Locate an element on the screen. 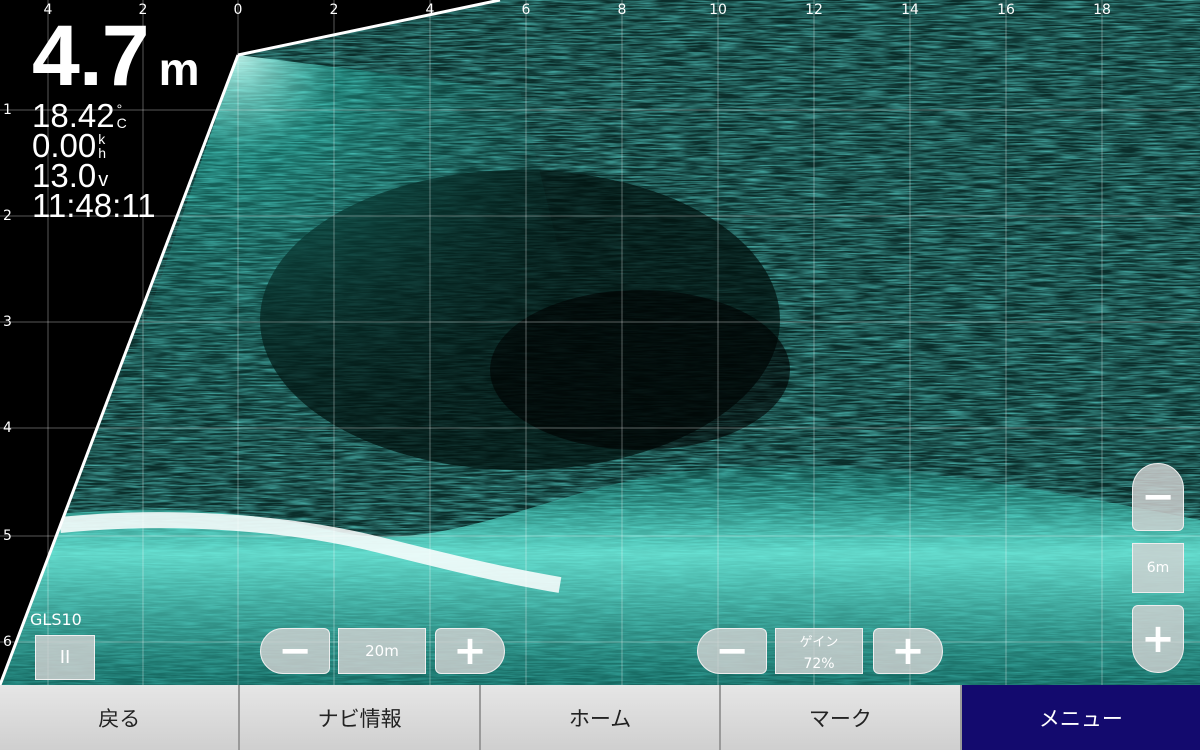 The width and height of the screenshot is (1200, 750). nav-home-button: ホーム is located at coordinates (601, 717).